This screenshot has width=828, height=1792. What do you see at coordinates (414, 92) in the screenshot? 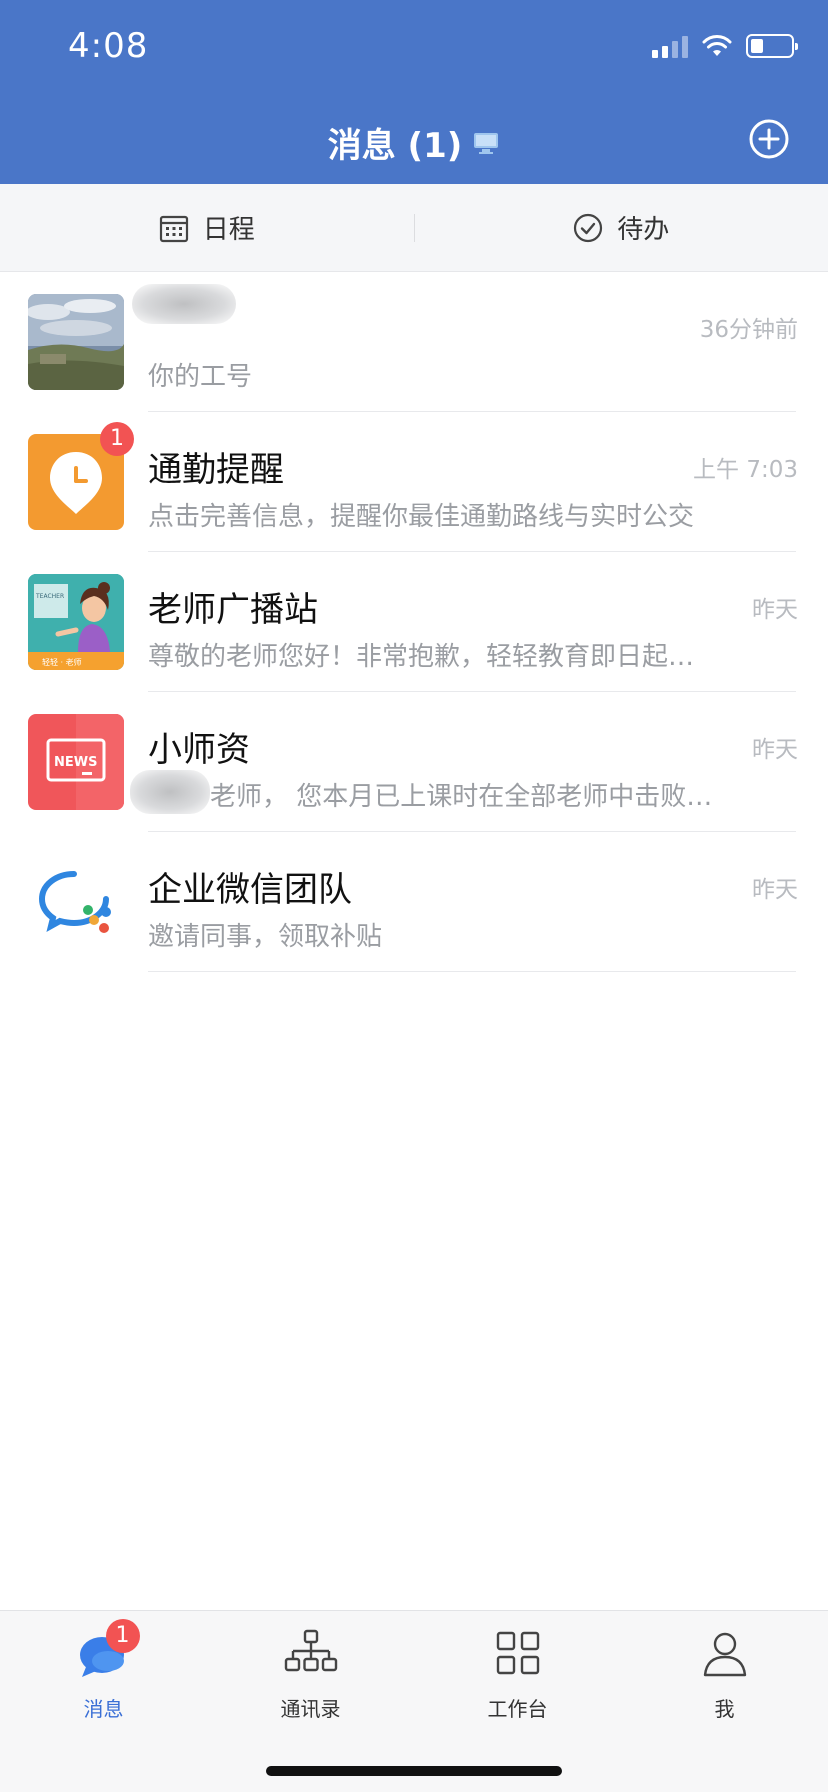
I see `app-header: 4:08 消息 (1)` at bounding box center [414, 92].